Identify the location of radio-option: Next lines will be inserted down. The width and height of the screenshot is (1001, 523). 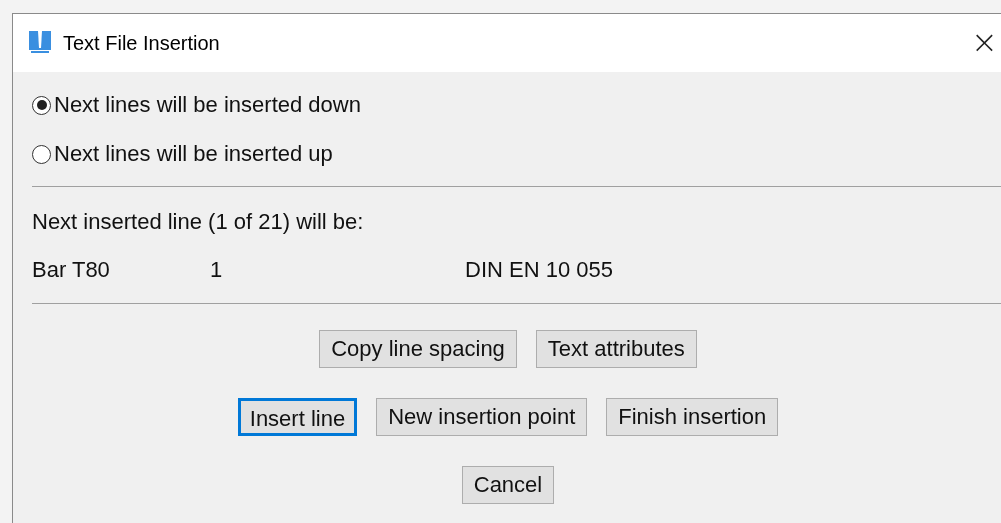
(196, 105).